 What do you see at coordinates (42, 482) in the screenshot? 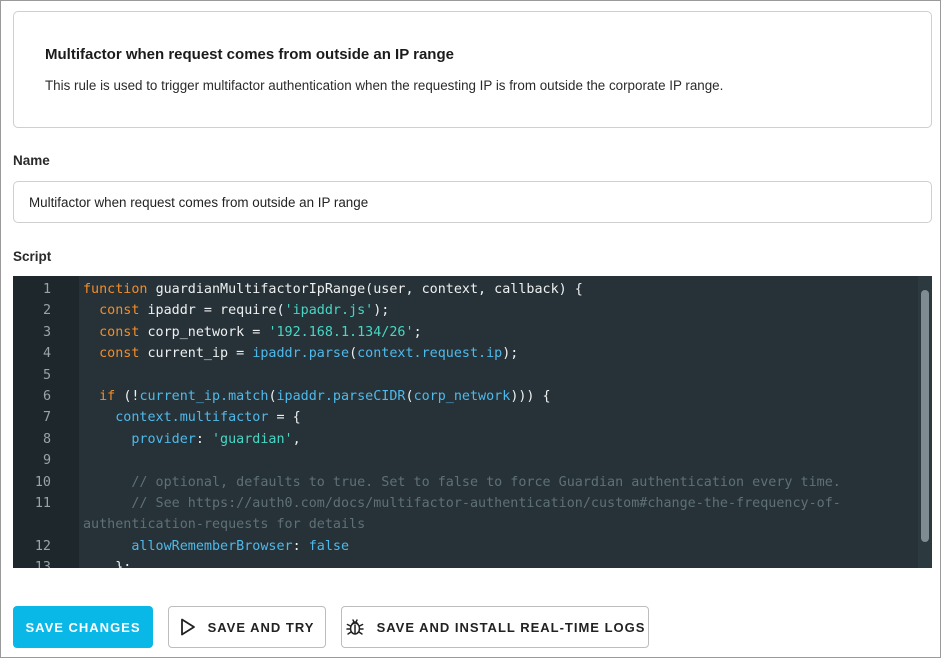
I see `line-number: 10` at bounding box center [42, 482].